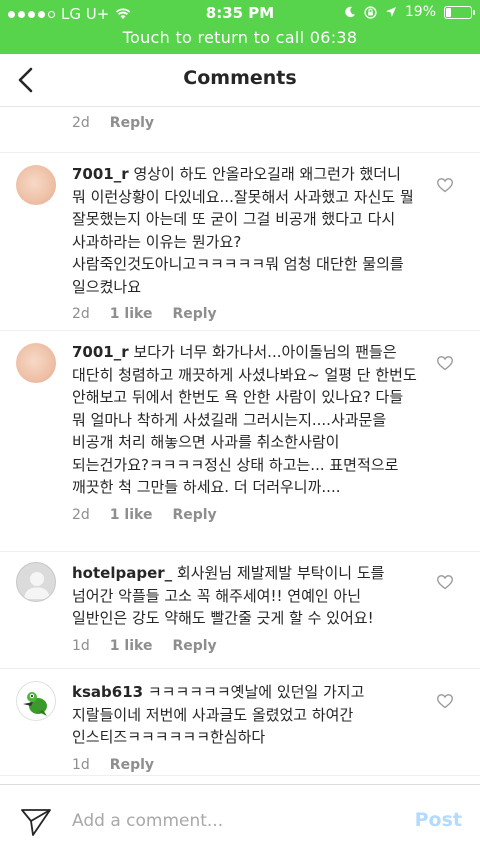 This screenshot has height=855, width=480. I want to click on previous-comment-meta: 2d Reply, so click(113, 123).